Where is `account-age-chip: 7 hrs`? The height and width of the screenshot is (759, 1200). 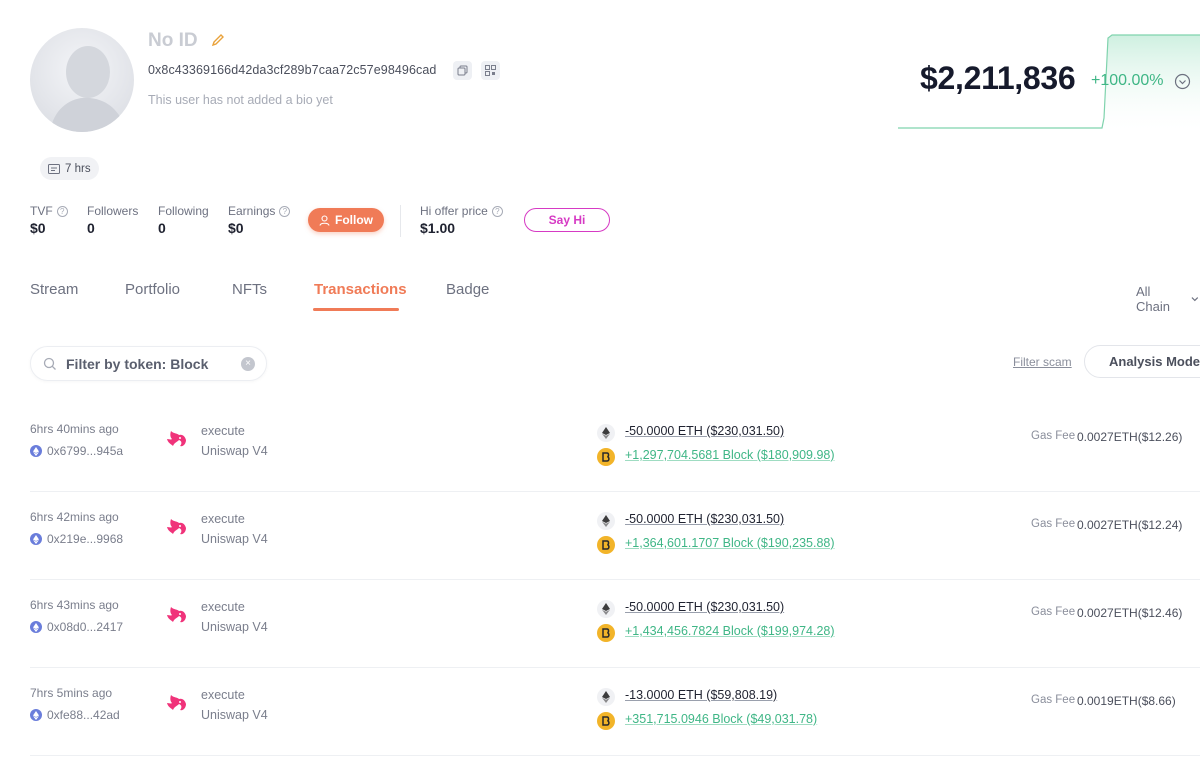
account-age-chip: 7 hrs is located at coordinates (69, 168).